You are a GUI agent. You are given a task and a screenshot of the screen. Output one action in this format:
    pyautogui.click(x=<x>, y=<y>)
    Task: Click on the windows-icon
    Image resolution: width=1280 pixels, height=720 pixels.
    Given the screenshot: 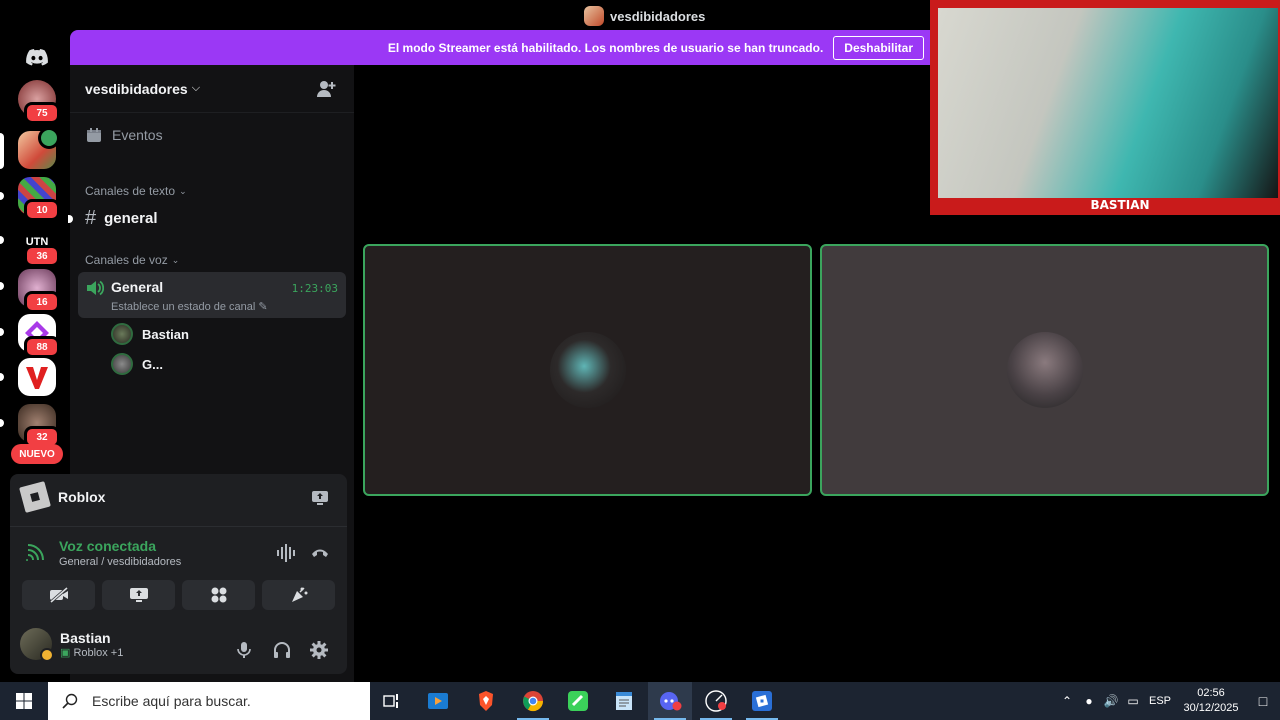 What is the action you would take?
    pyautogui.click(x=24, y=701)
    